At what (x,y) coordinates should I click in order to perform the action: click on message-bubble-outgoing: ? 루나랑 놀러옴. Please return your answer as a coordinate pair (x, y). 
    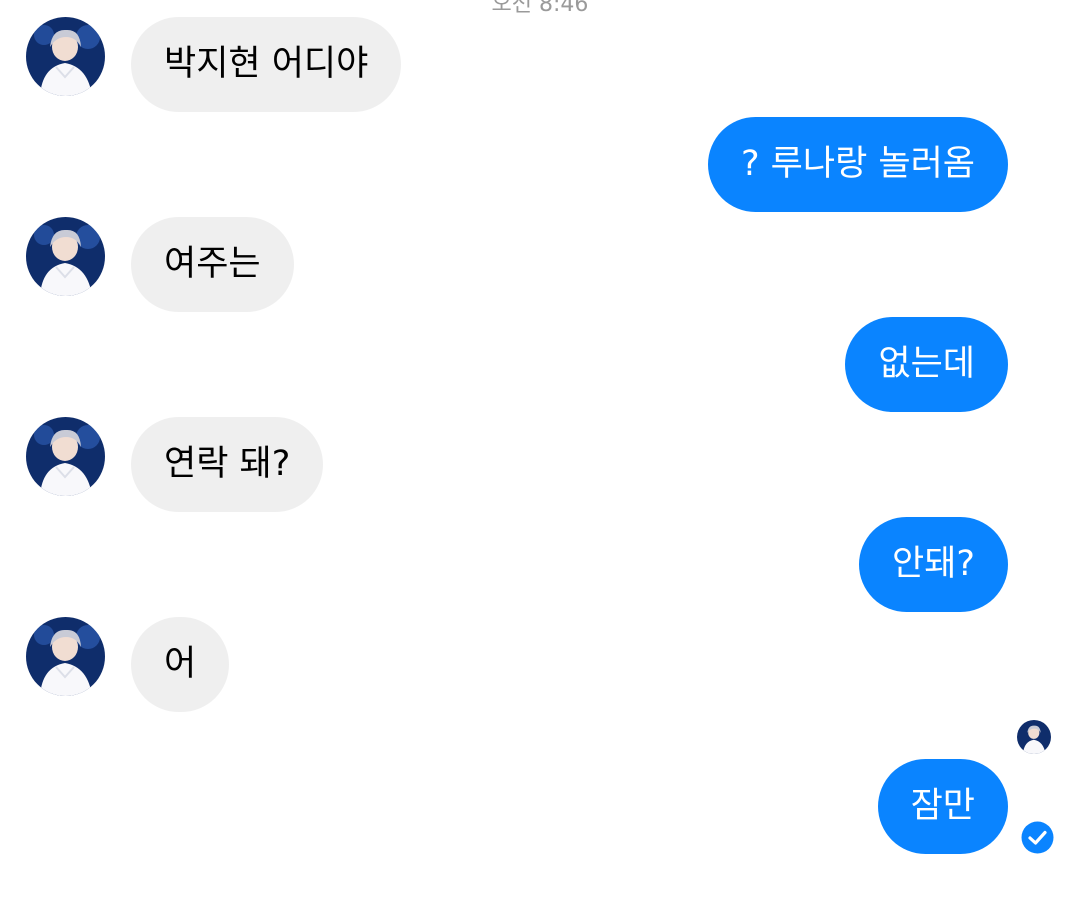
    Looking at the image, I should click on (857, 164).